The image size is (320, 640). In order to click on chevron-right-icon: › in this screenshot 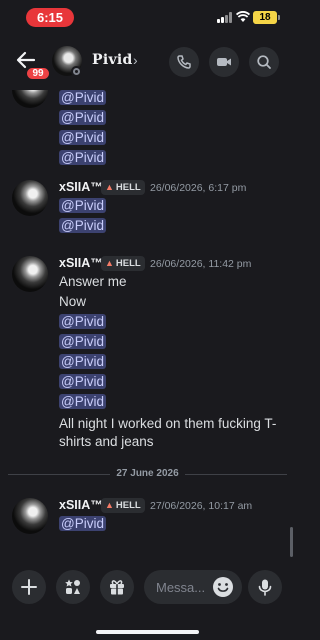, I will do `click(135, 60)`.